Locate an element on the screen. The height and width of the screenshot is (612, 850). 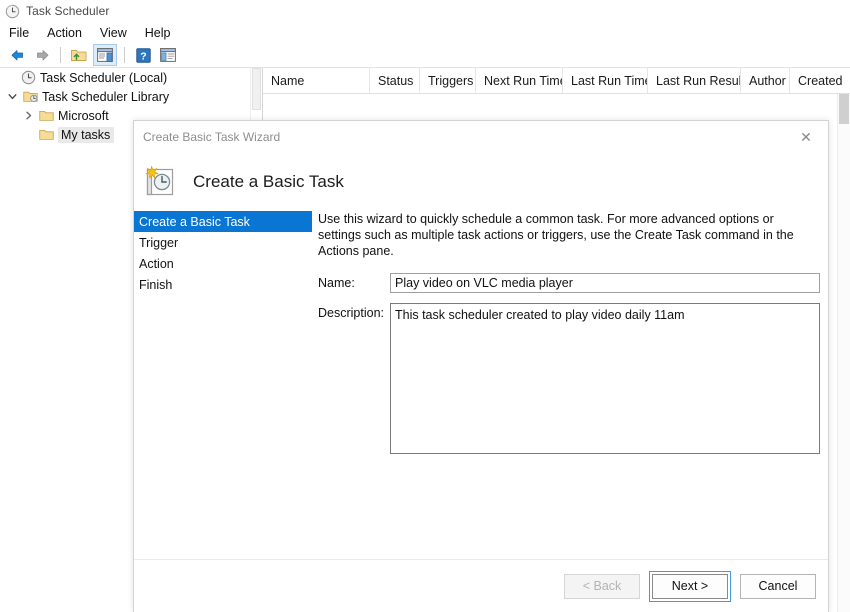
action-pane-icon is located at coordinates (168, 55).